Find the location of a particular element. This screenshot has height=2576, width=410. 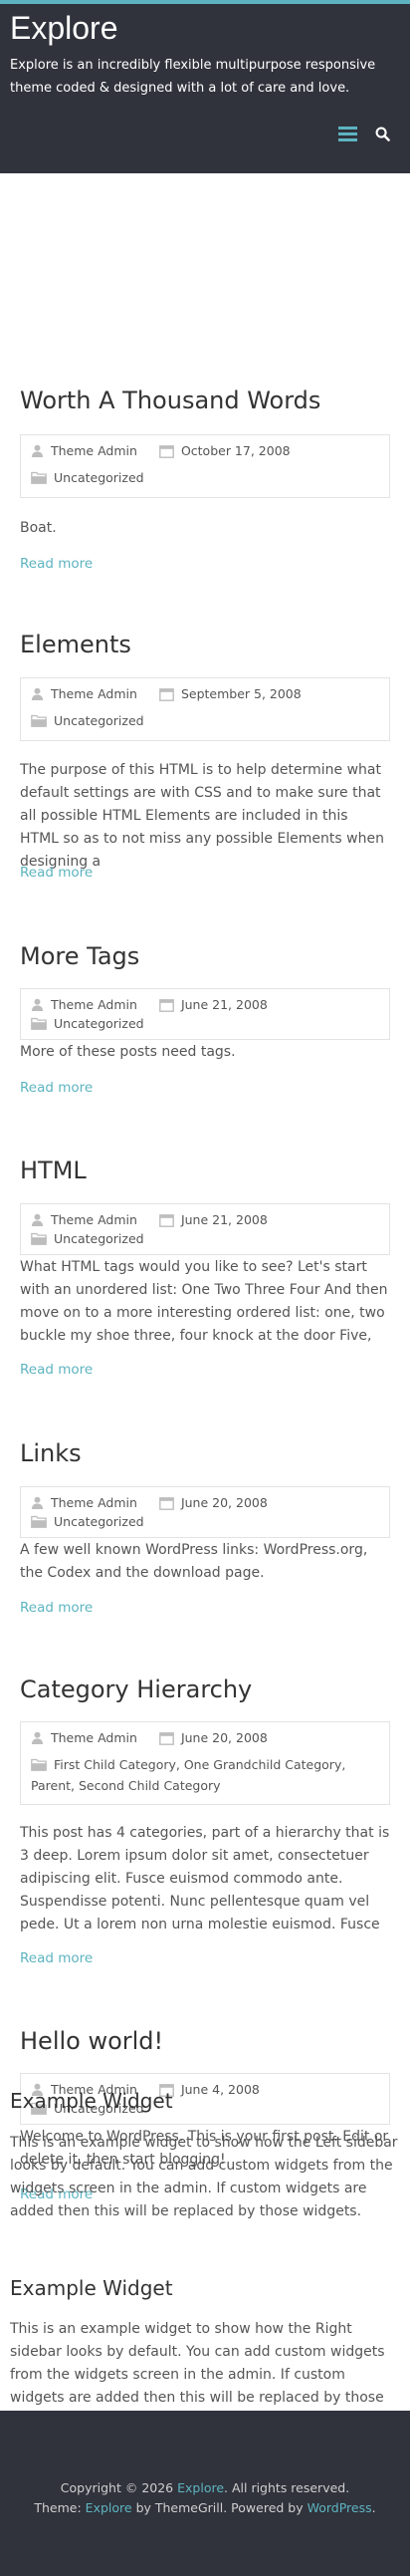

post-date: September 5, 2008 is located at coordinates (230, 693).